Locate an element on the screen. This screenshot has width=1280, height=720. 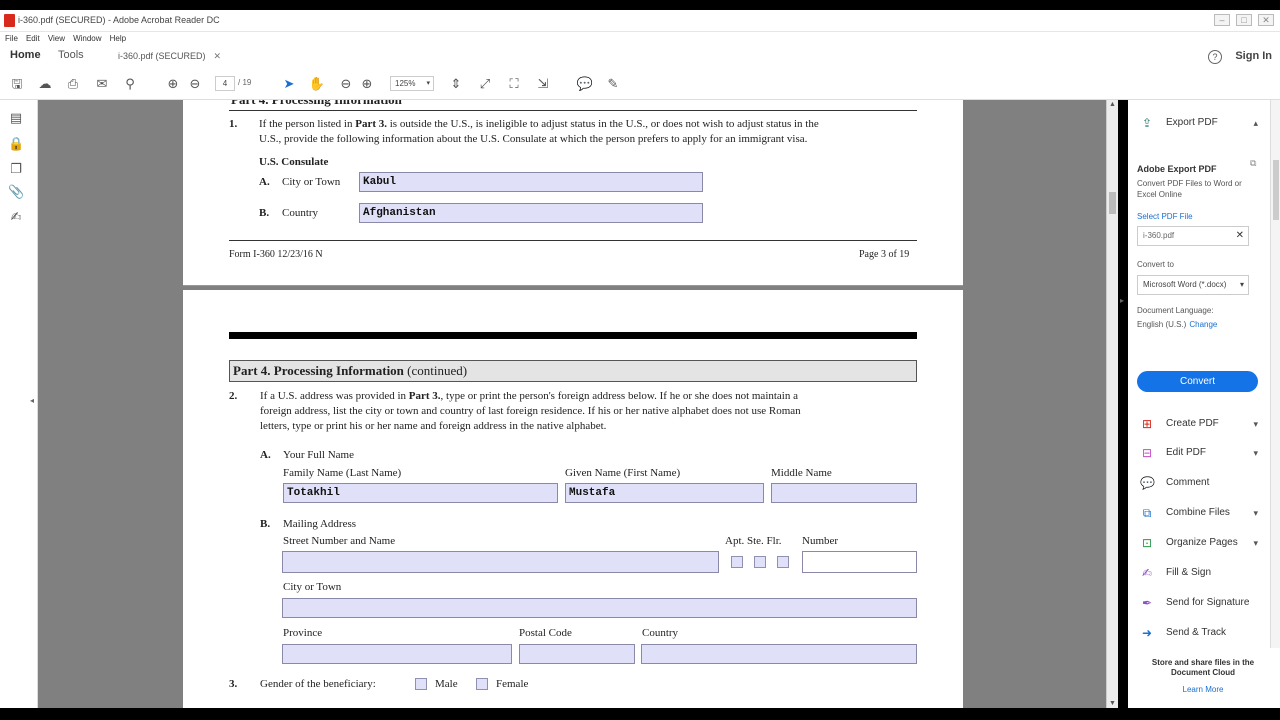
tool-create-pdf: ⊞ Create PDF ▾ is located at coordinates (1199, 424).